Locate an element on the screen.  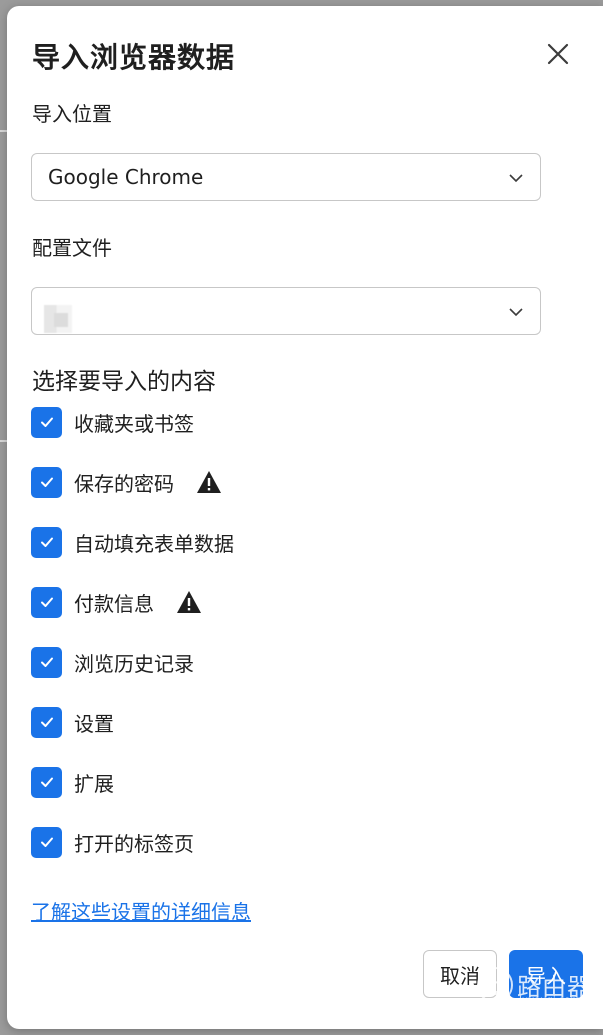
import-item: 付款信息 is located at coordinates (116, 602).